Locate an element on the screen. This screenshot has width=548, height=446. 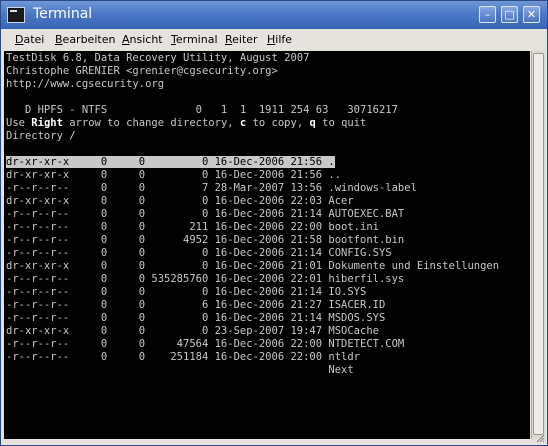
window-title: Terminal is located at coordinates (63, 14).